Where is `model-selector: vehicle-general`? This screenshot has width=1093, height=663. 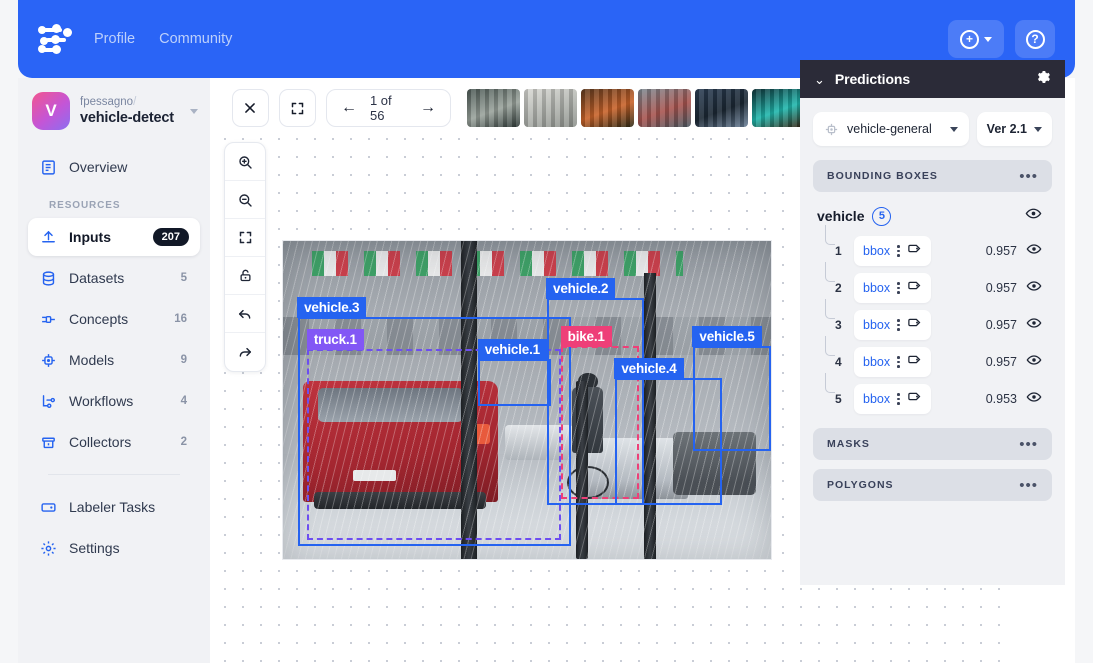 model-selector: vehicle-general is located at coordinates (891, 129).